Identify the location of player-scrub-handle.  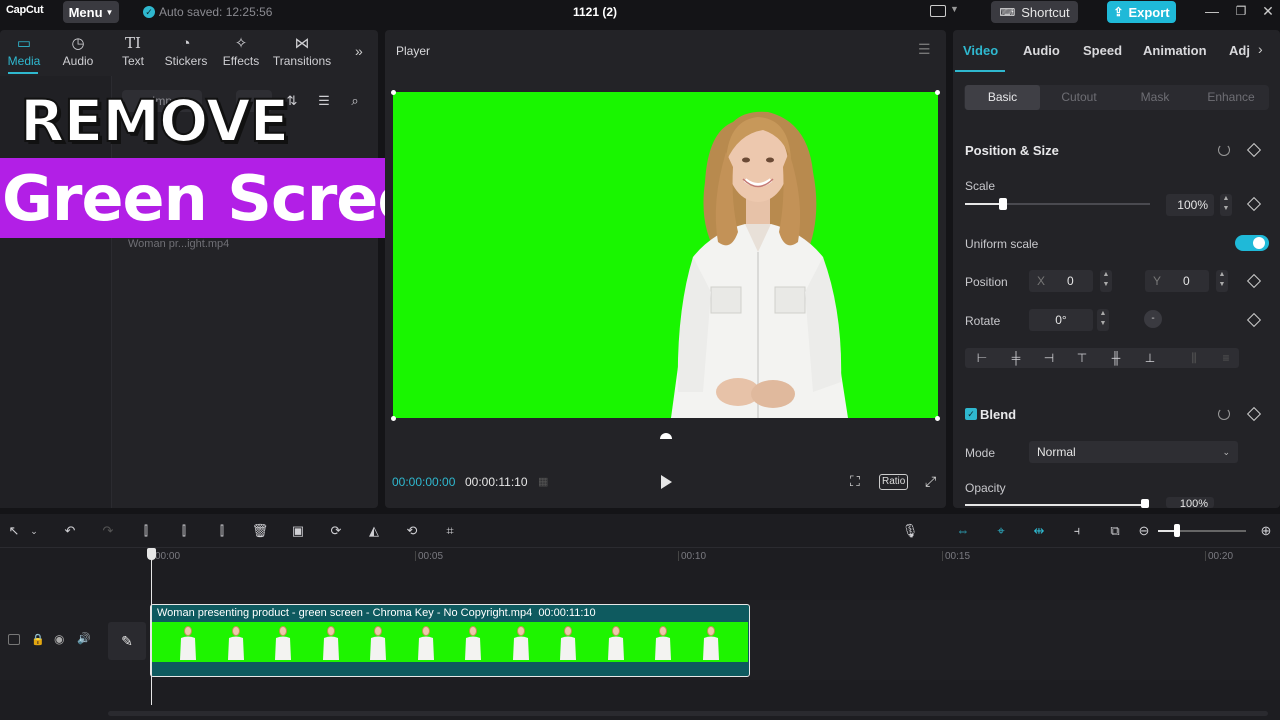
(666, 436).